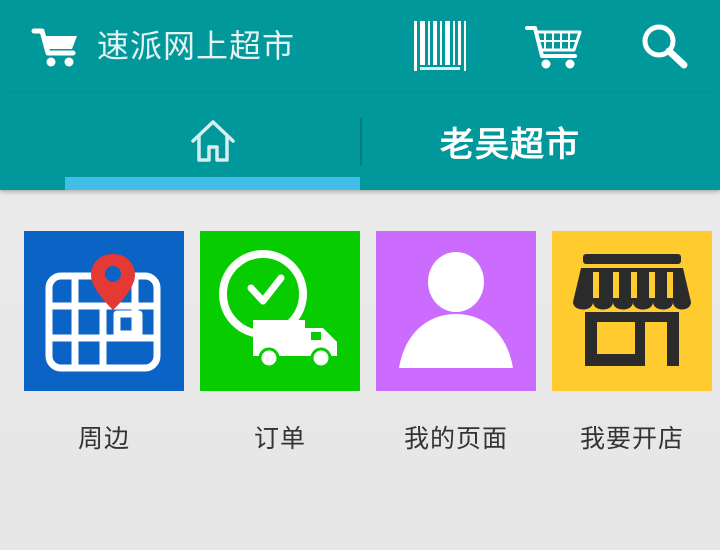  I want to click on tile-orders: 订单, so click(280, 343).